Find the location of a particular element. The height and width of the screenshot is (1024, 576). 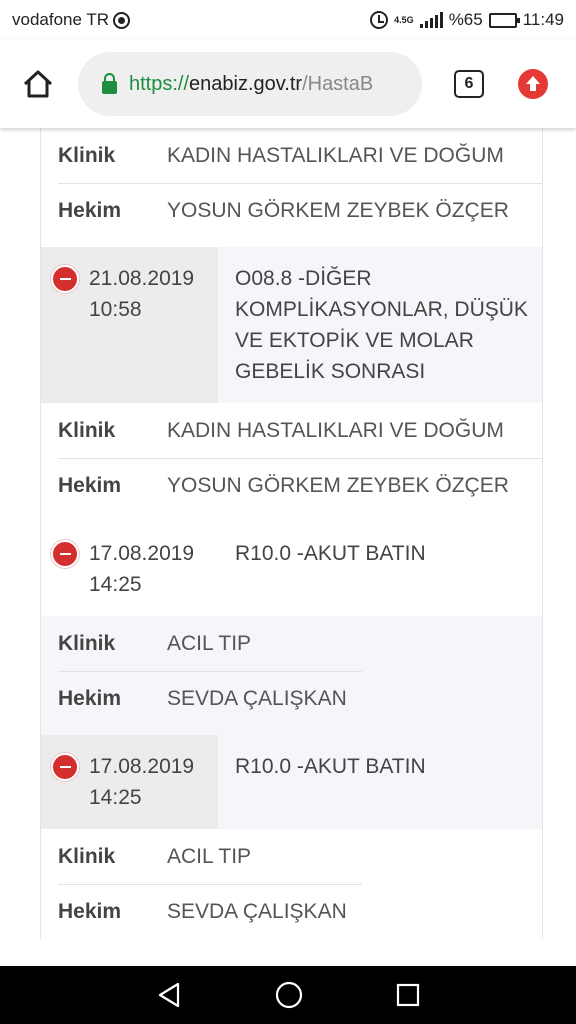

url-path: /HastaB is located at coordinates (338, 83).